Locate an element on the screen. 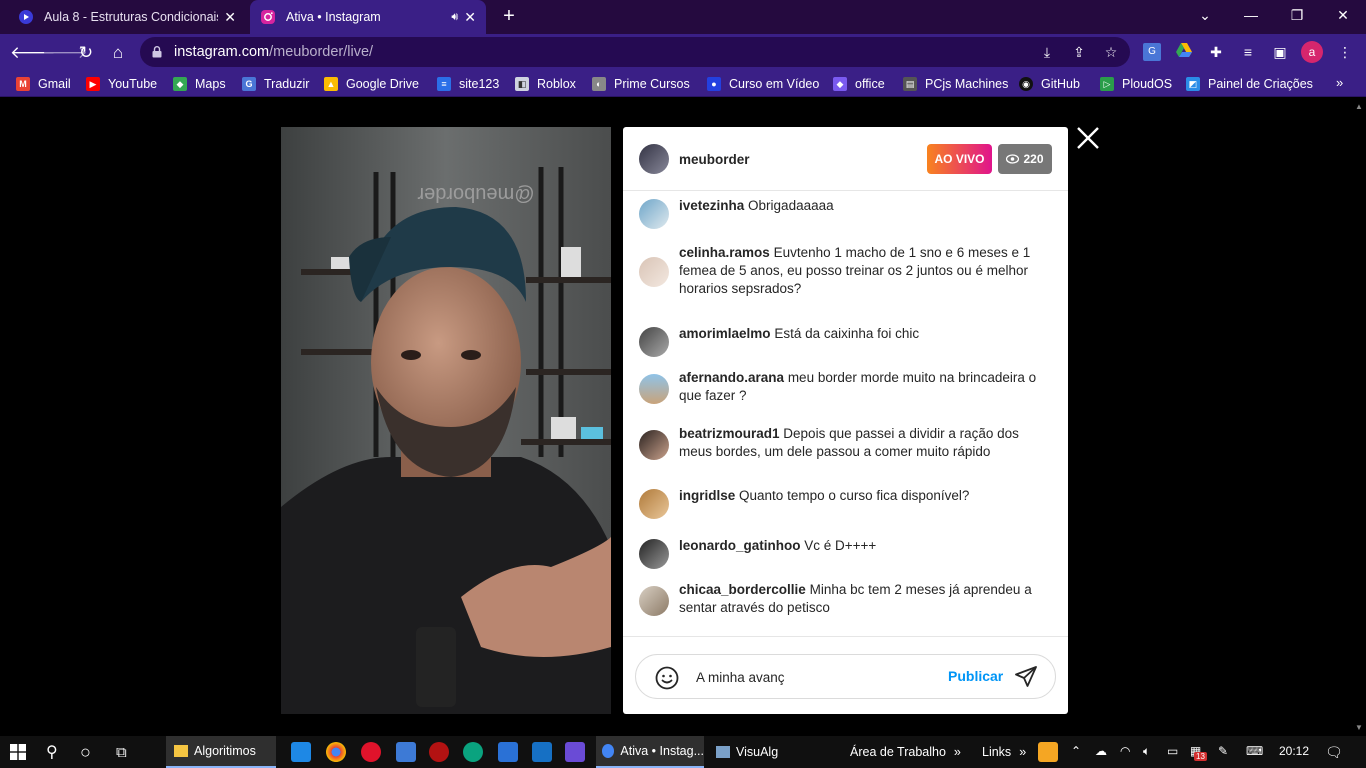 The height and width of the screenshot is (768, 1366). mail-icon is located at coordinates (406, 752).